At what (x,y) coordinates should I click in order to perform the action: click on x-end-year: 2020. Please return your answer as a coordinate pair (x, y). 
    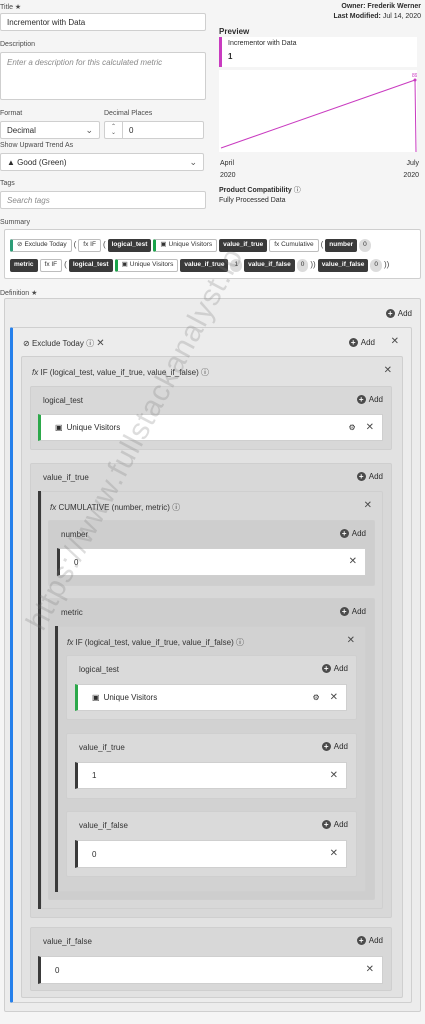
    Looking at the image, I should click on (411, 175).